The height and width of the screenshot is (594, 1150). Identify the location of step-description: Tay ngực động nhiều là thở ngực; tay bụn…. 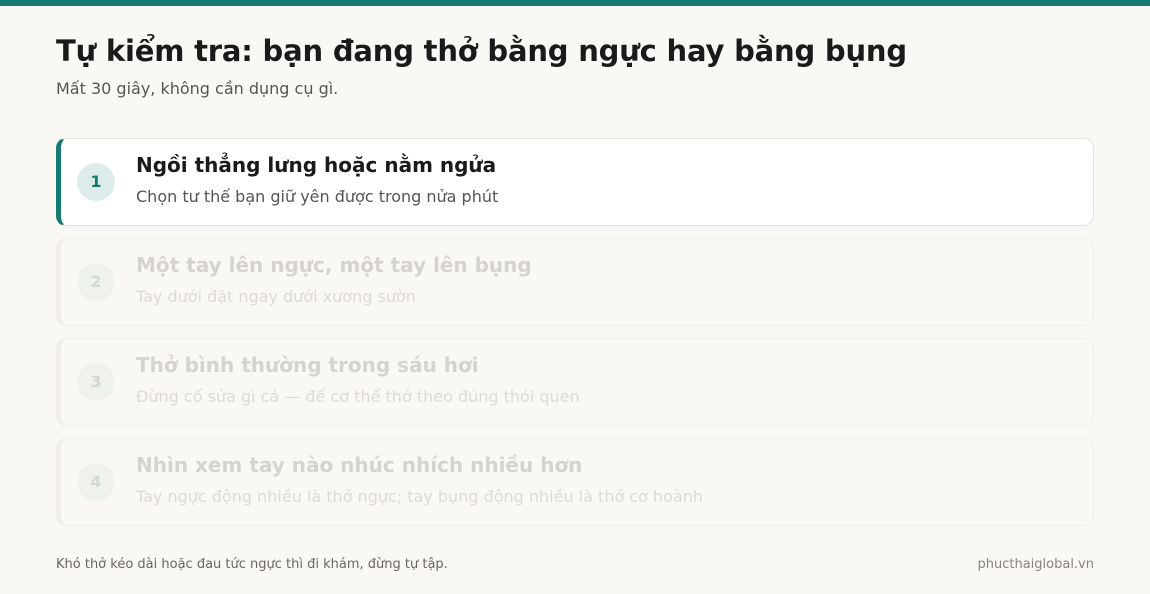
(420, 496).